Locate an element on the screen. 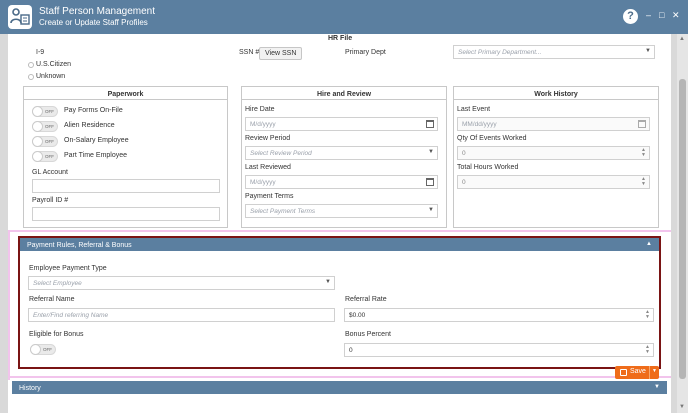 The height and width of the screenshot is (413, 688). close-button: ✕ is located at coordinates (676, 15).